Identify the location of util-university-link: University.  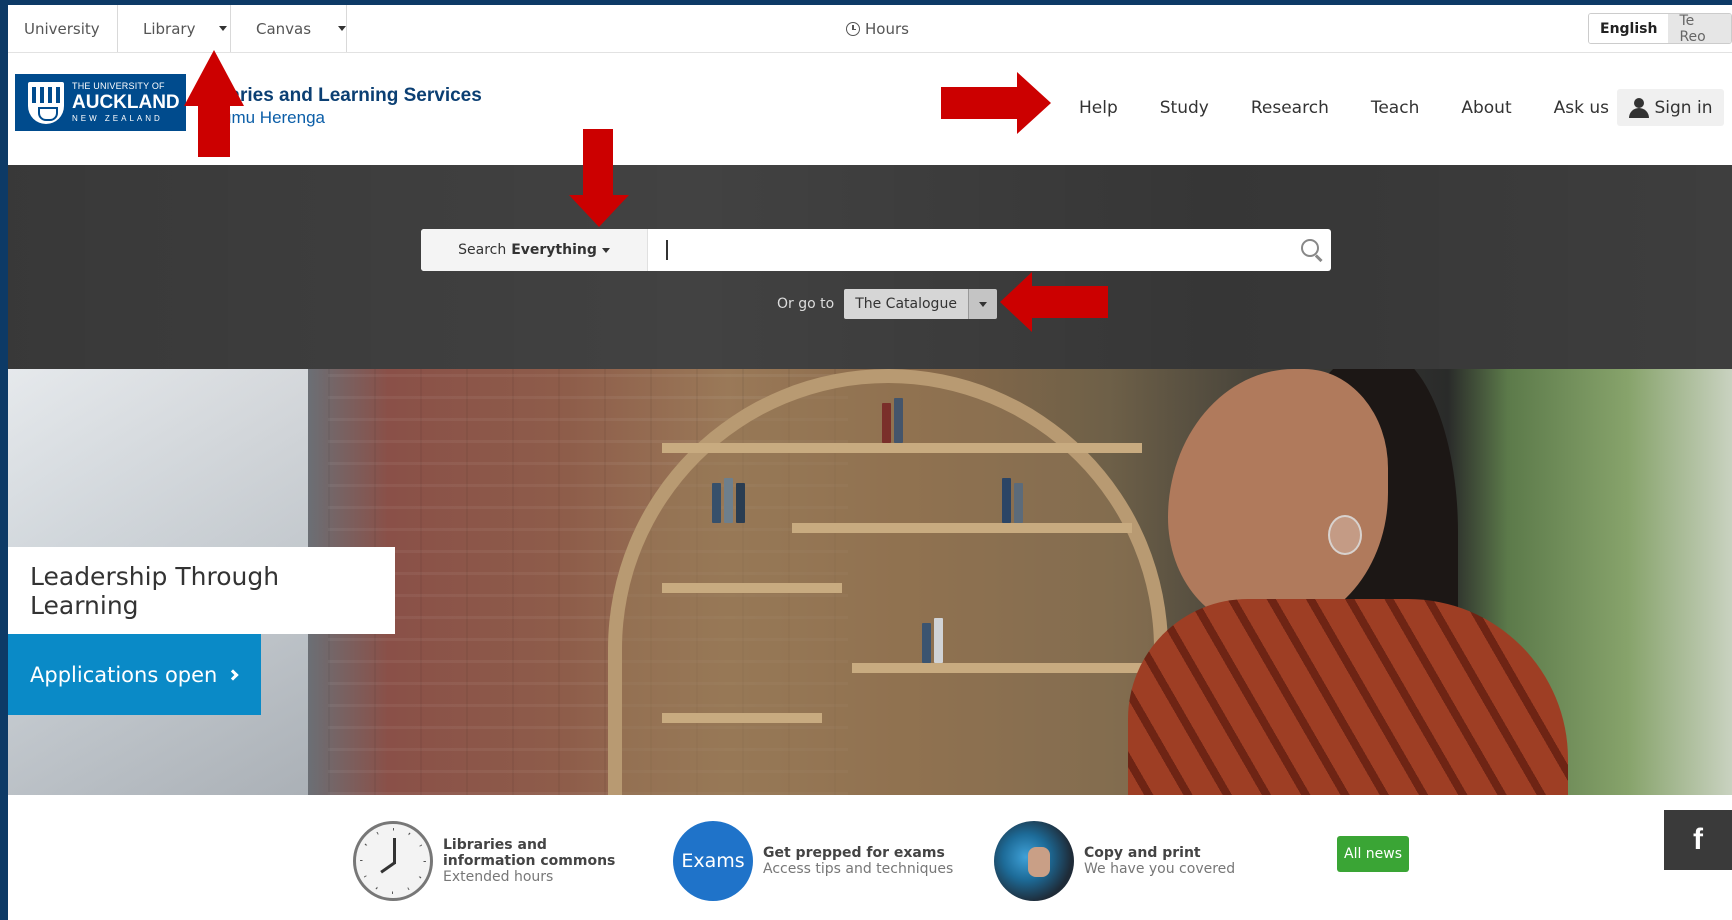
(63, 28).